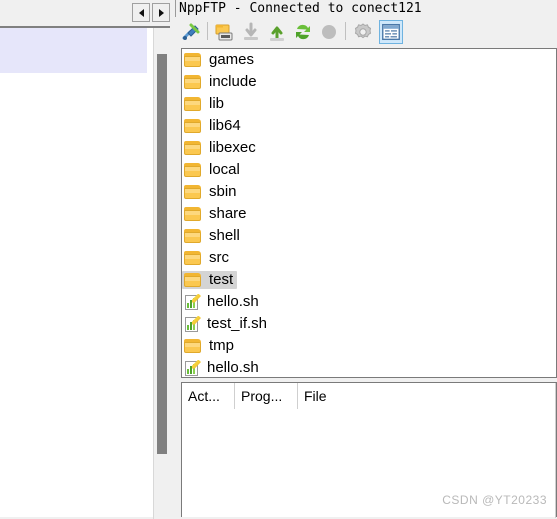 The width and height of the screenshot is (557, 519). I want to click on tree-item-label: local, so click(224, 169).